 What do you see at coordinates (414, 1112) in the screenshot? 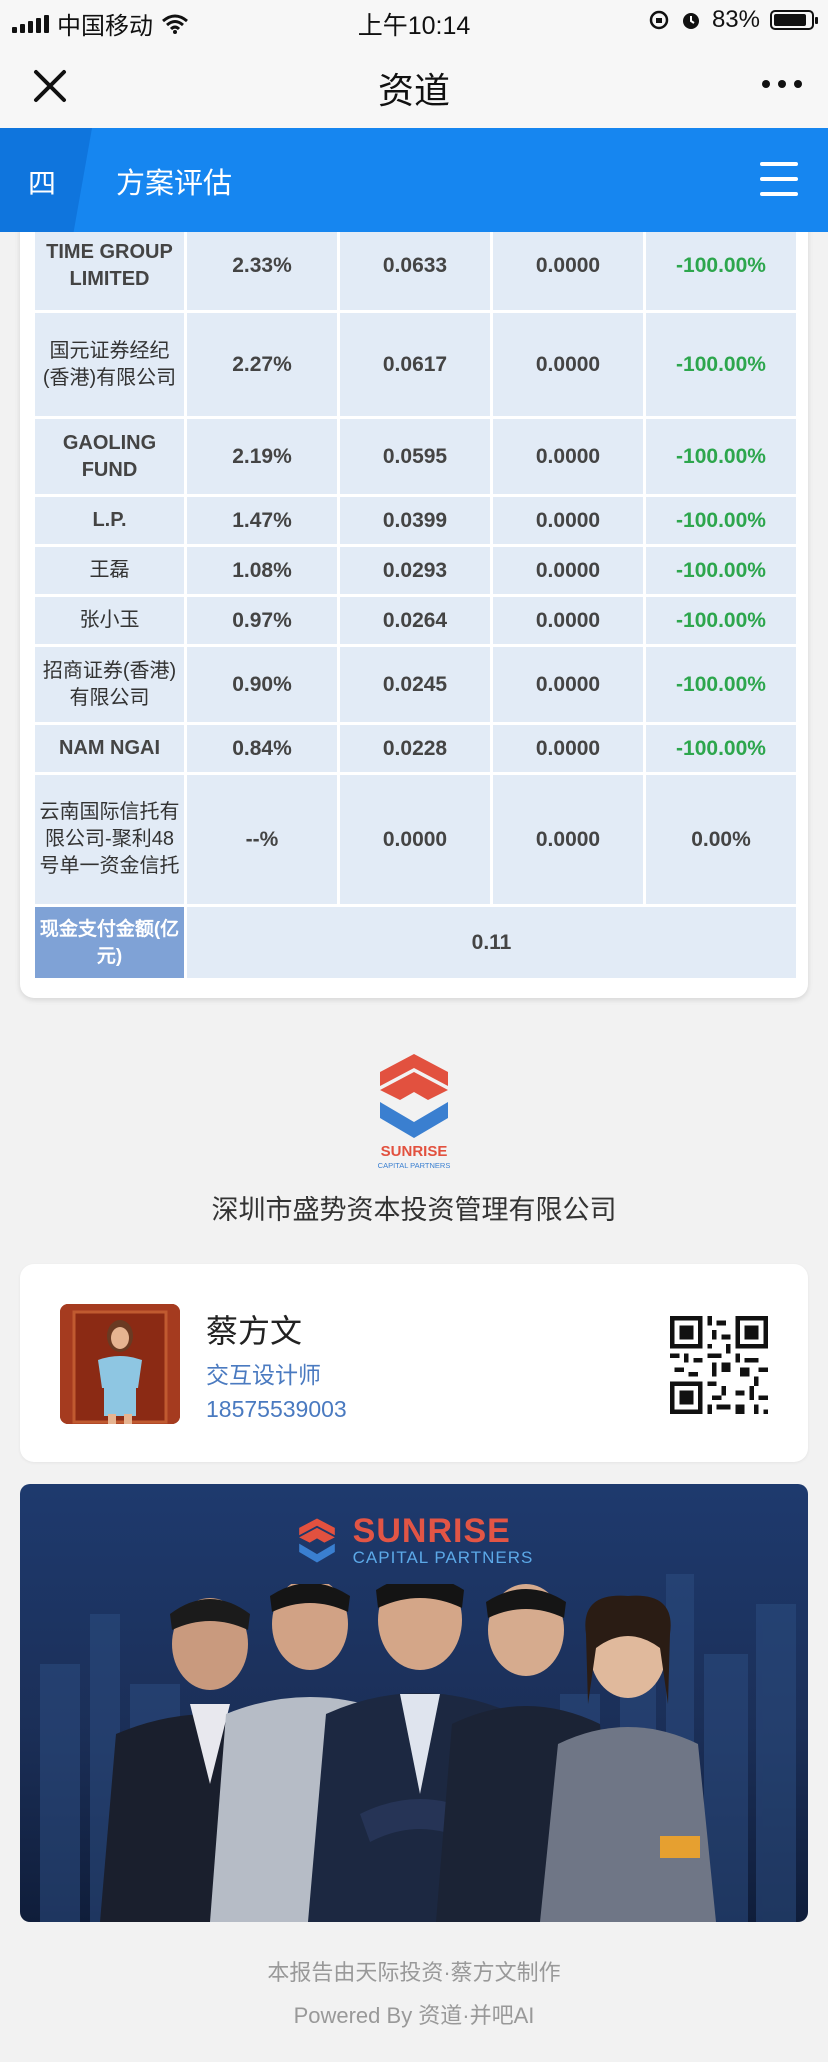
I see `sunrise-logo: SUNRISE CAPITAL PARTNERS` at bounding box center [414, 1112].